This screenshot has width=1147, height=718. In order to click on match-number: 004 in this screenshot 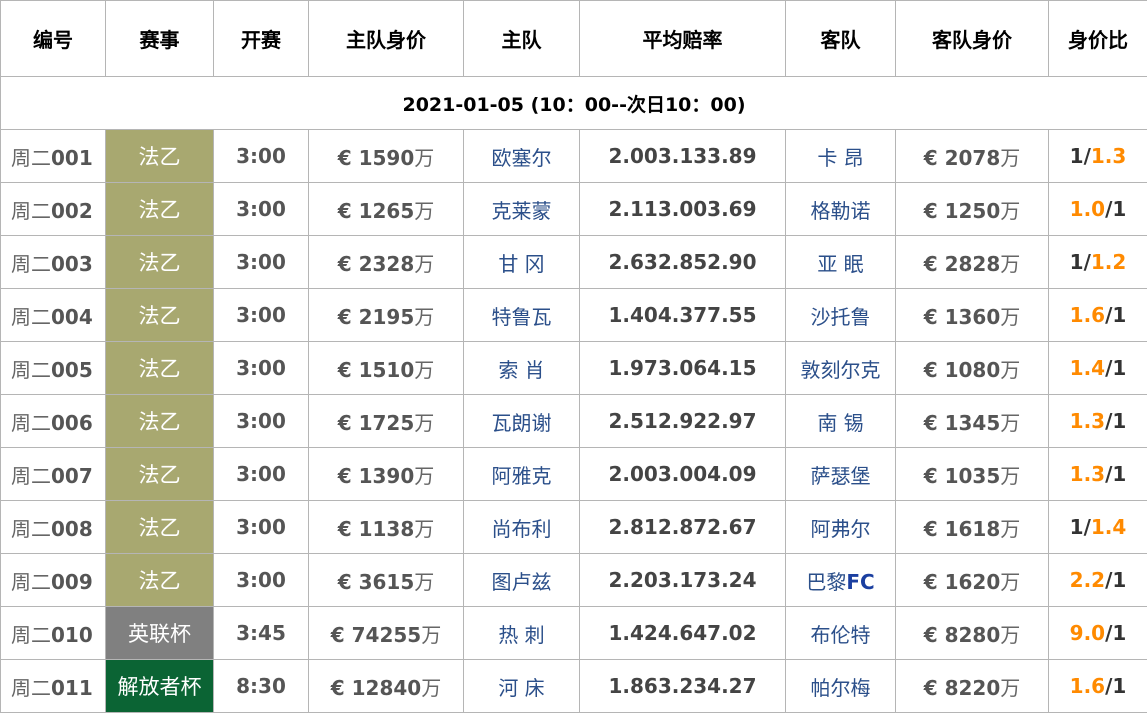, I will do `click(72, 316)`.